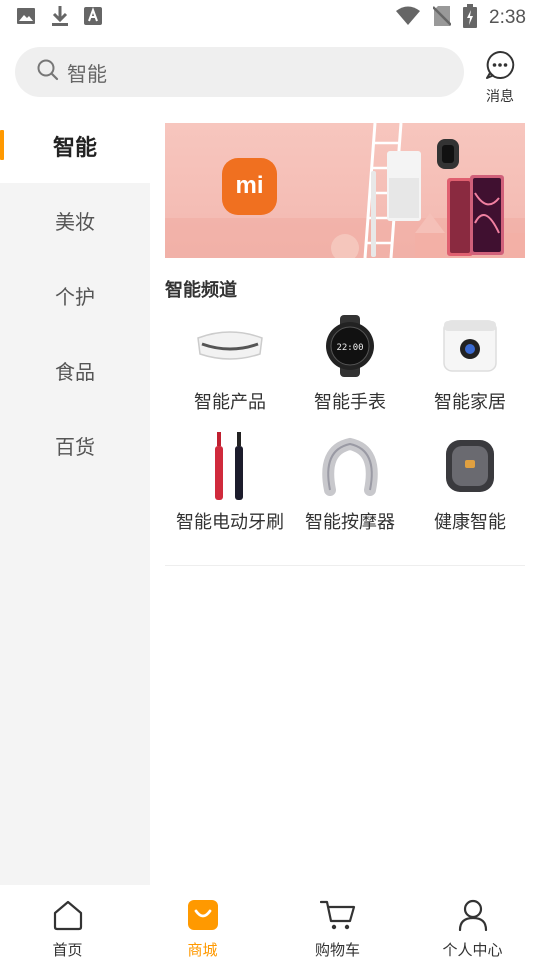 The image size is (540, 960). Describe the element at coordinates (350, 522) in the screenshot. I see `product-label: 智能按摩器` at that location.